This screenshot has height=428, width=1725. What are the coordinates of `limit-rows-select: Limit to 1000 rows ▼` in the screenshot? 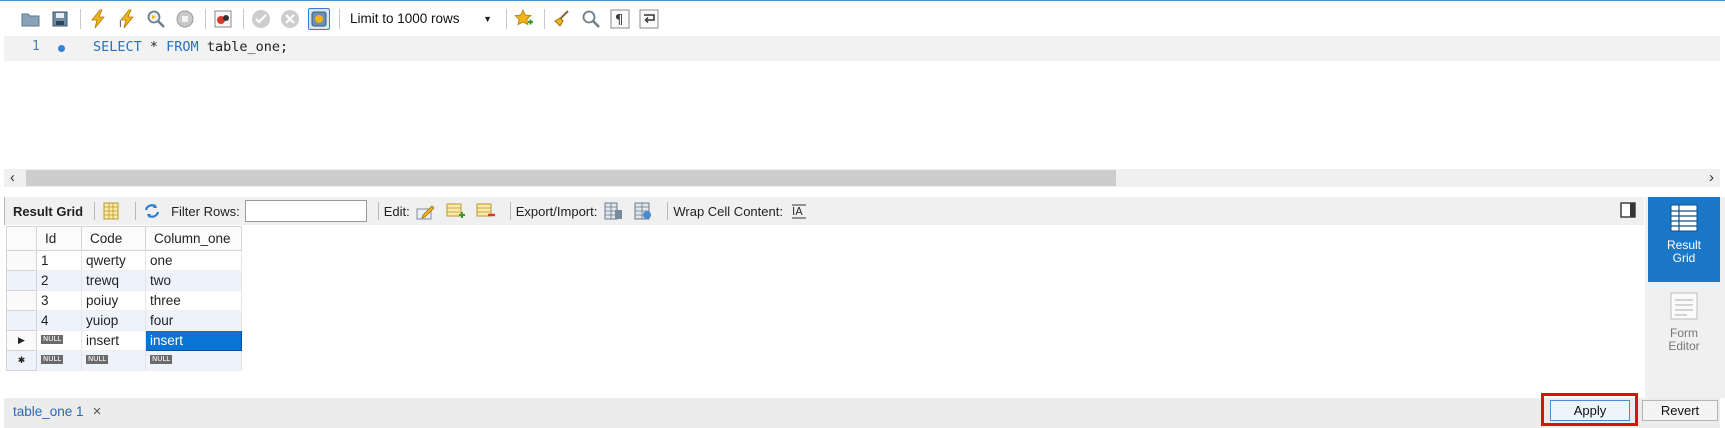 It's located at (422, 19).